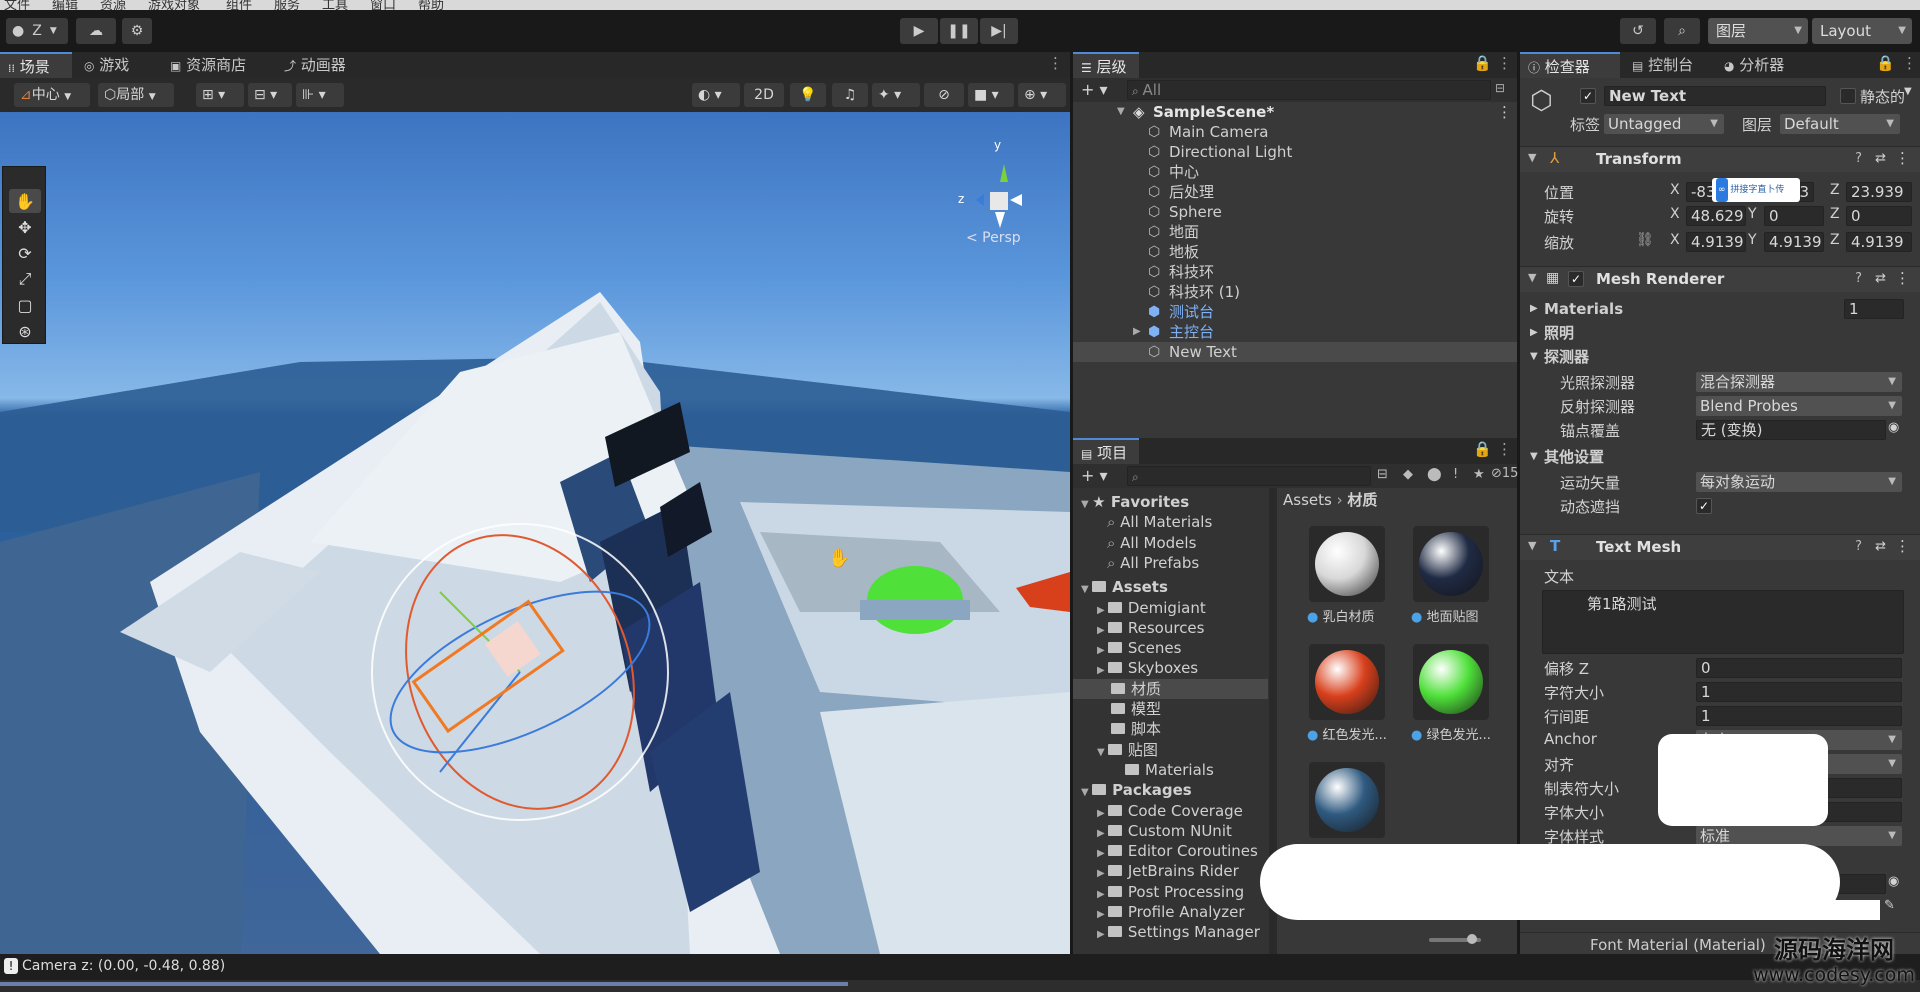 The image size is (1920, 992). Describe the element at coordinates (1794, 216) in the screenshot. I see `rotation-y-field: 0` at that location.